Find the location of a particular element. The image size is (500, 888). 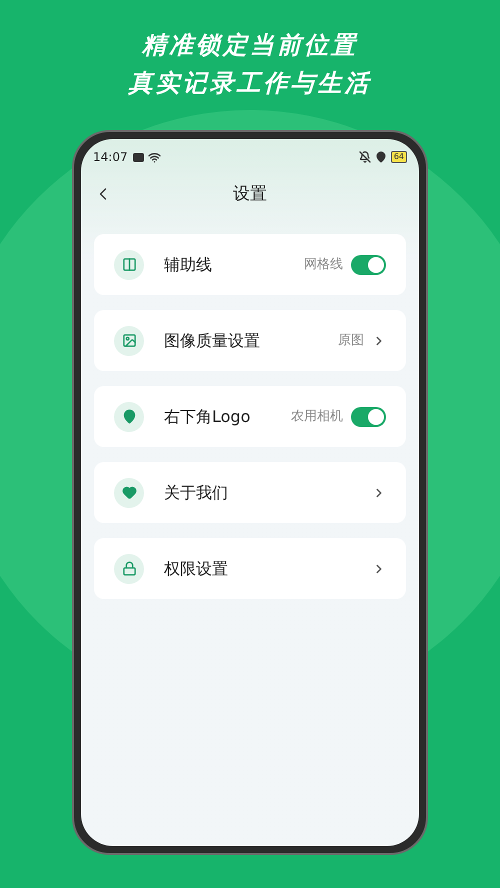

battery-level: 64 is located at coordinates (398, 157).